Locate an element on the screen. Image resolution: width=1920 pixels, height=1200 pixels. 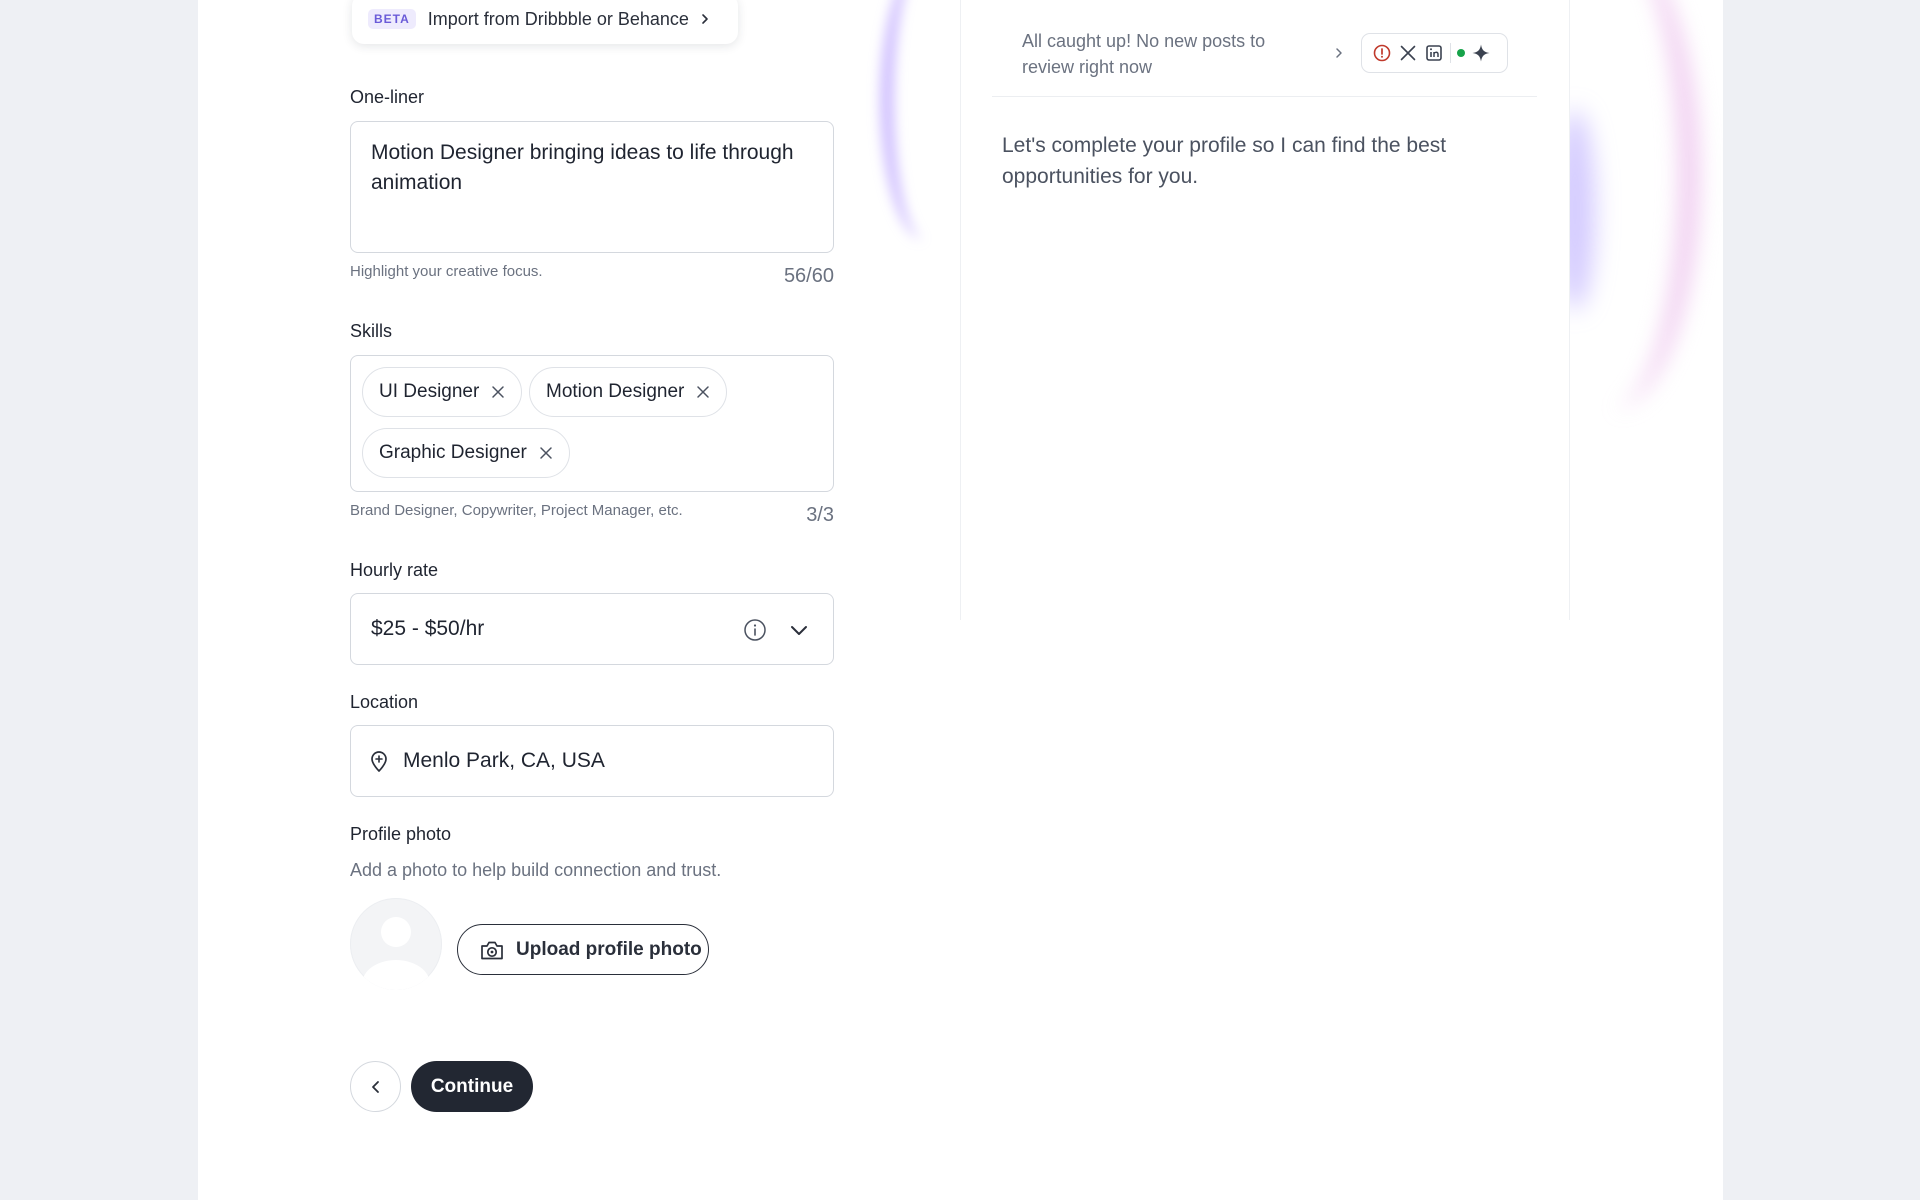
map-pin-icon is located at coordinates (379, 761).